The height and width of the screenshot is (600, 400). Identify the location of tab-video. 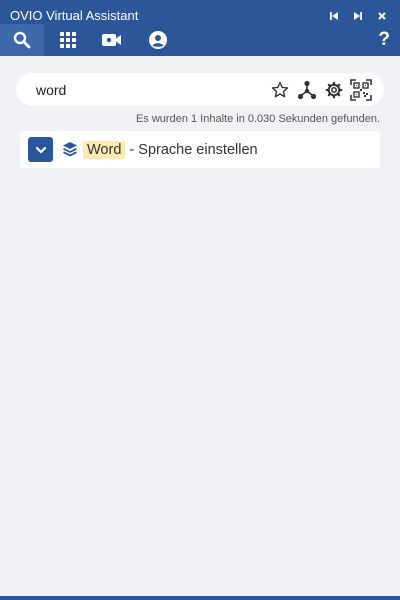
(112, 40).